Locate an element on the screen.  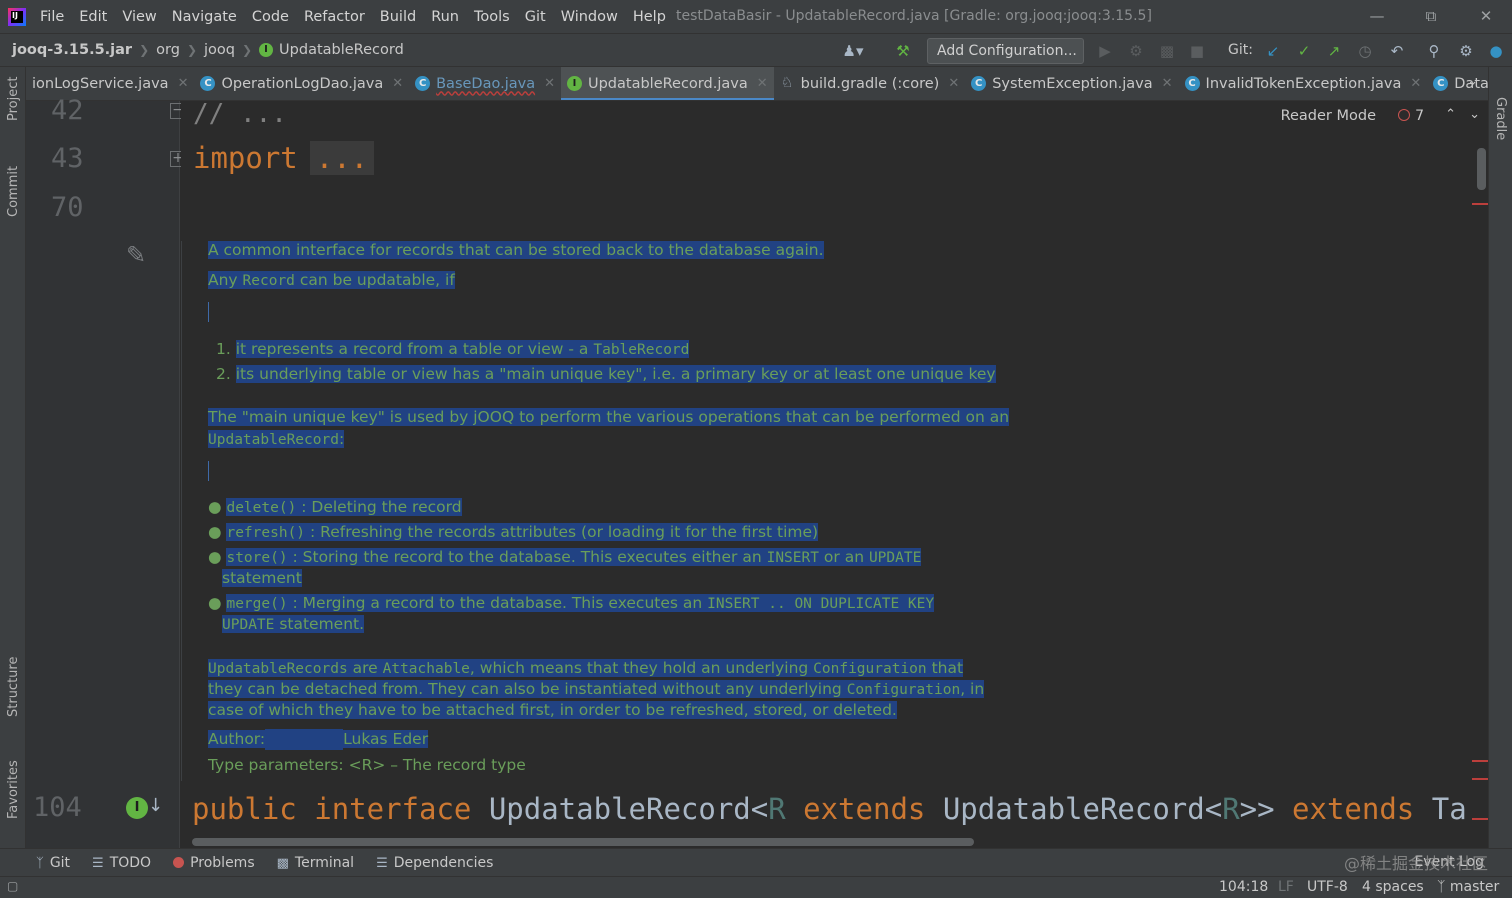
problem-indicator: 7 is located at coordinates (1411, 116).